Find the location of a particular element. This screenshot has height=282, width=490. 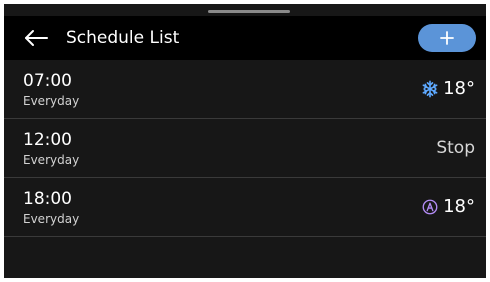

arrow-left-icon is located at coordinates (36, 38).